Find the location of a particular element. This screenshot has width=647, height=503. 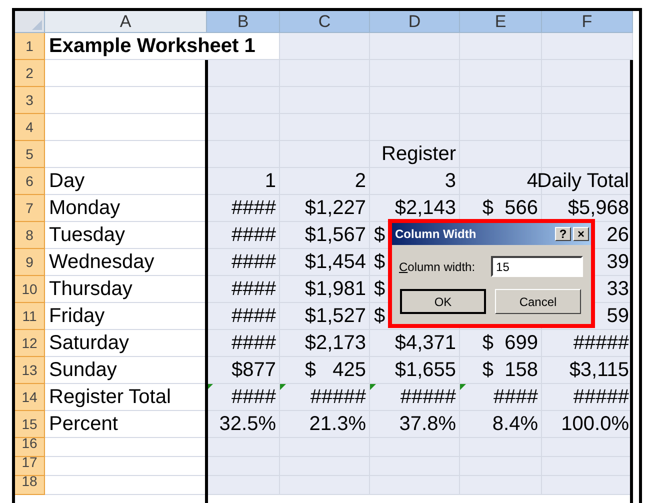

row-header: 15 is located at coordinates (30, 424).